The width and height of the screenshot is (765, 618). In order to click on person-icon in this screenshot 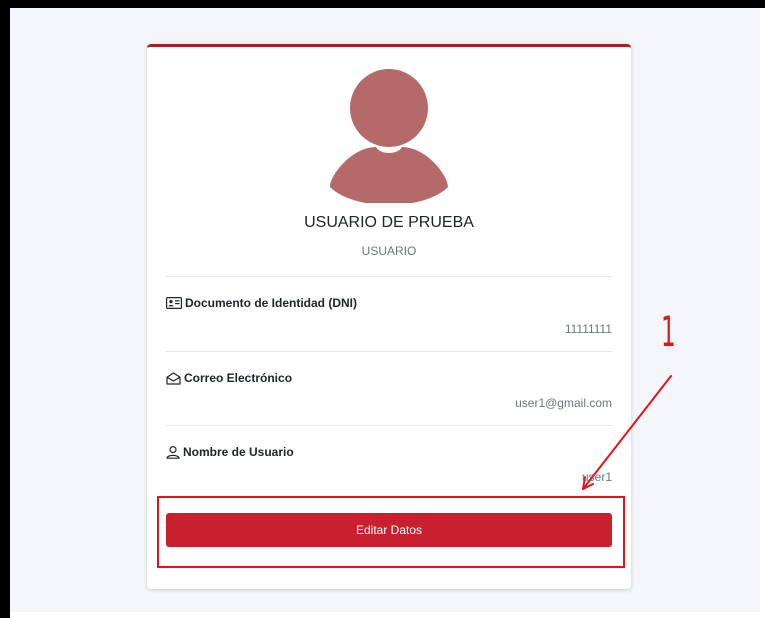, I will do `click(173, 452)`.